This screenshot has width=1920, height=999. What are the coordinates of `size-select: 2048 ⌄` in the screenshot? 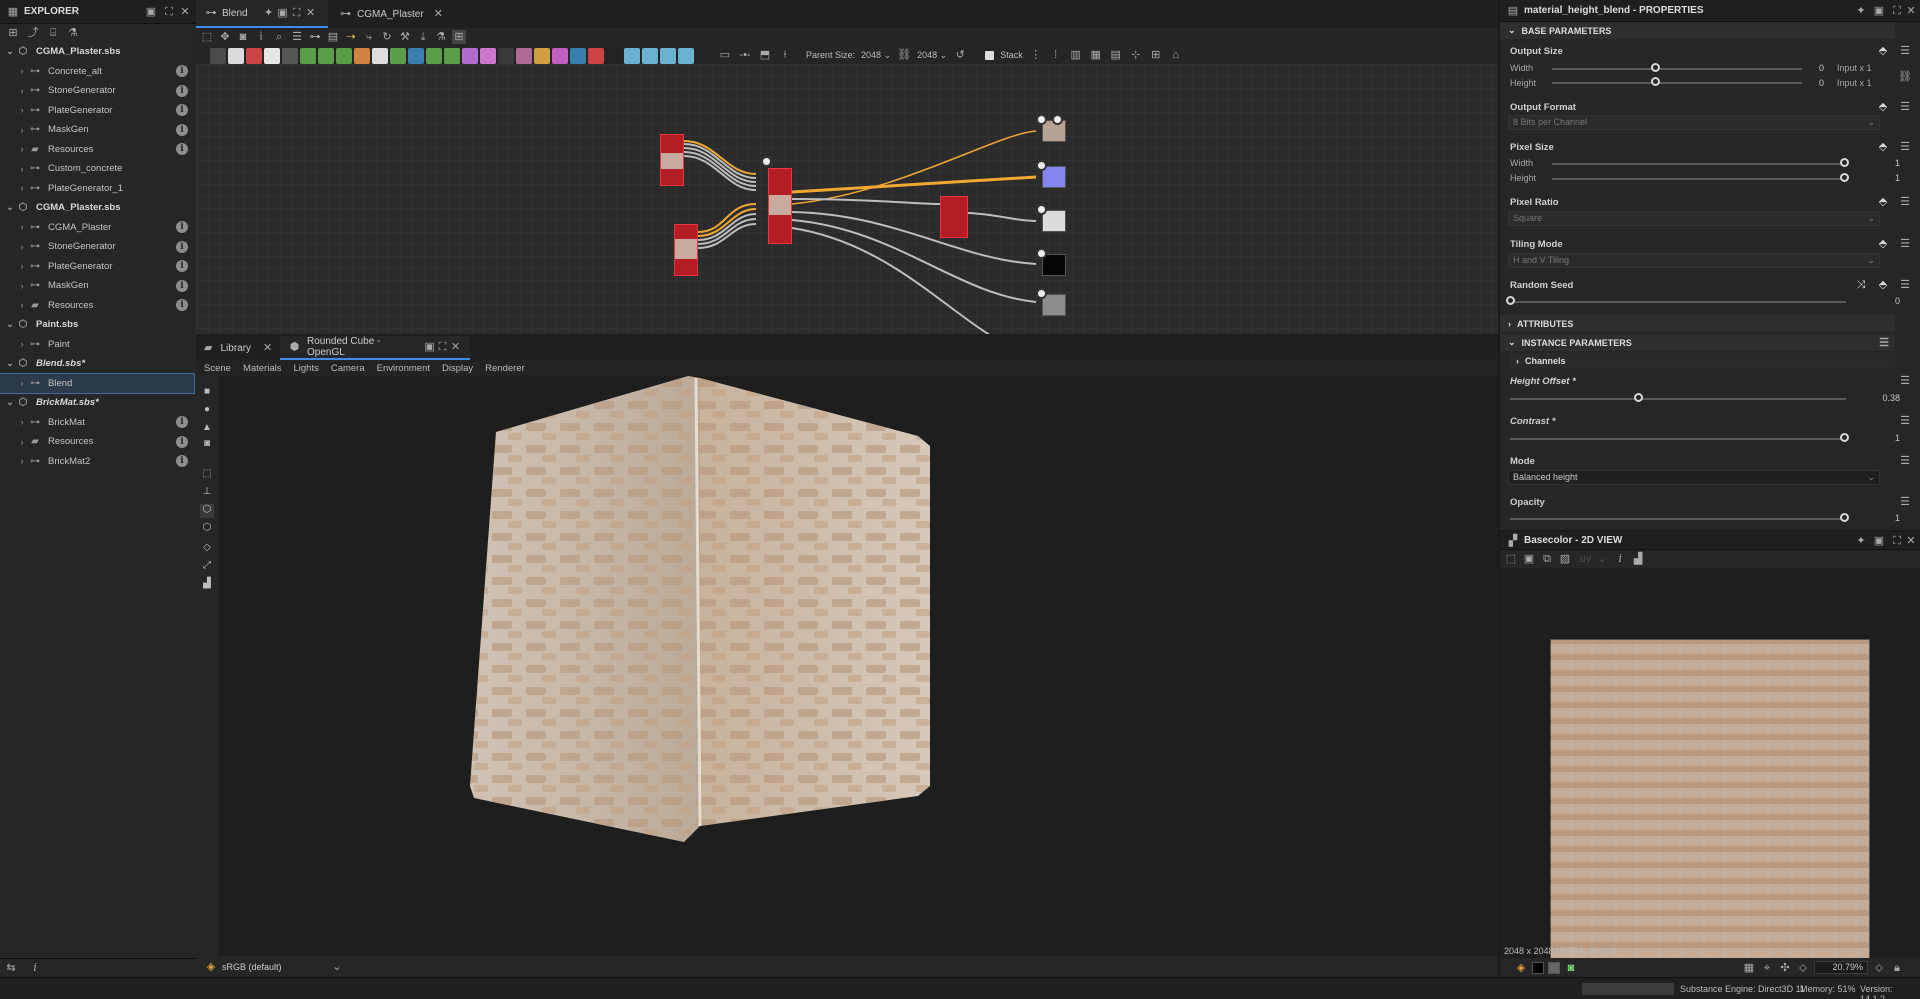 It's located at (932, 55).